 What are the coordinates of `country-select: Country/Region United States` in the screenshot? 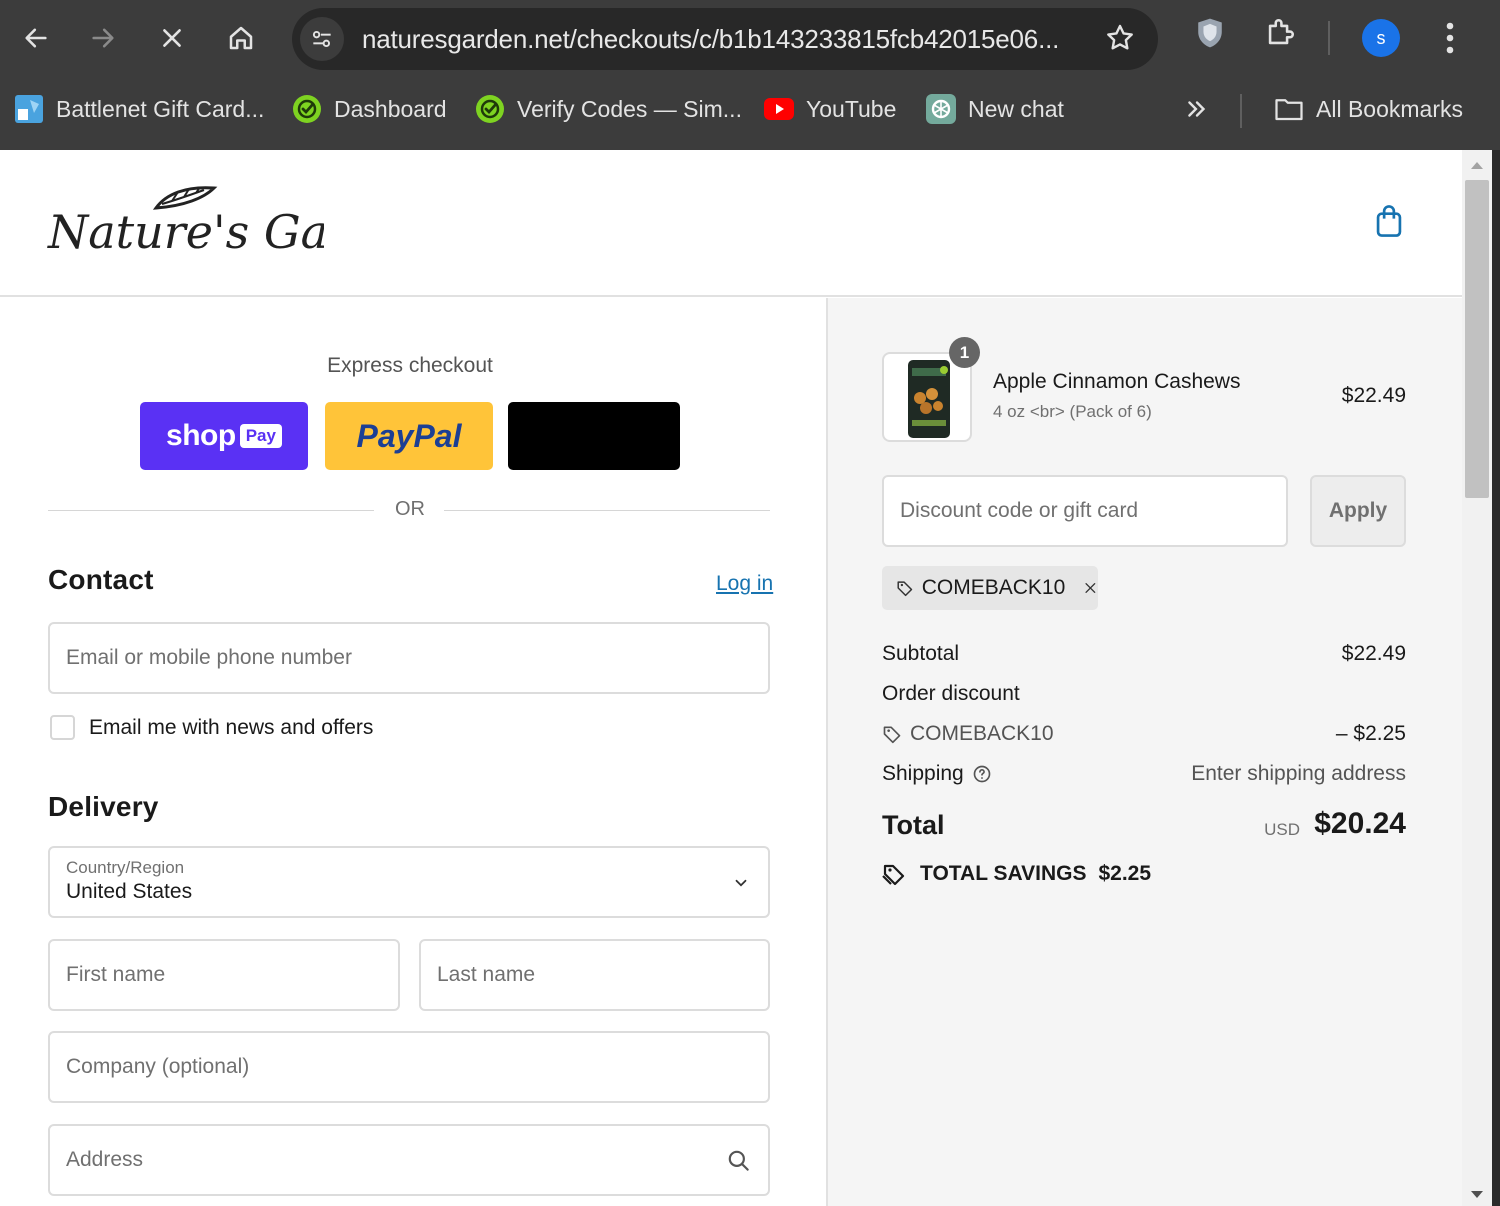 It's located at (409, 882).